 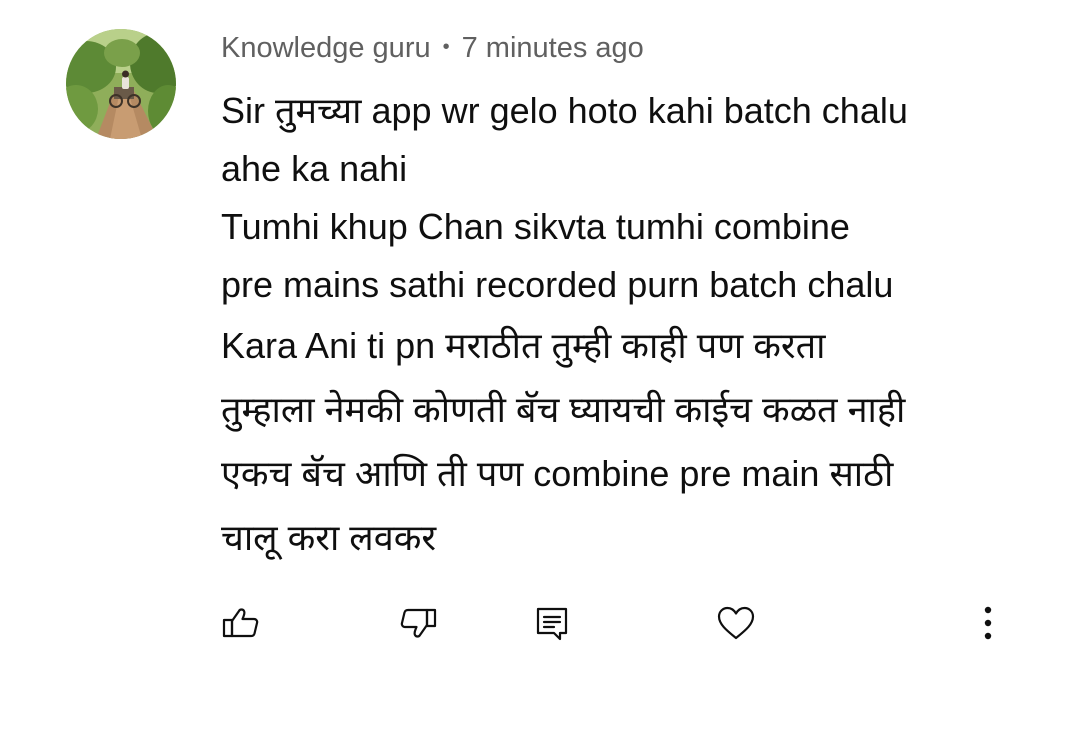 I want to click on author-name: Knowledge guru, so click(x=326, y=48).